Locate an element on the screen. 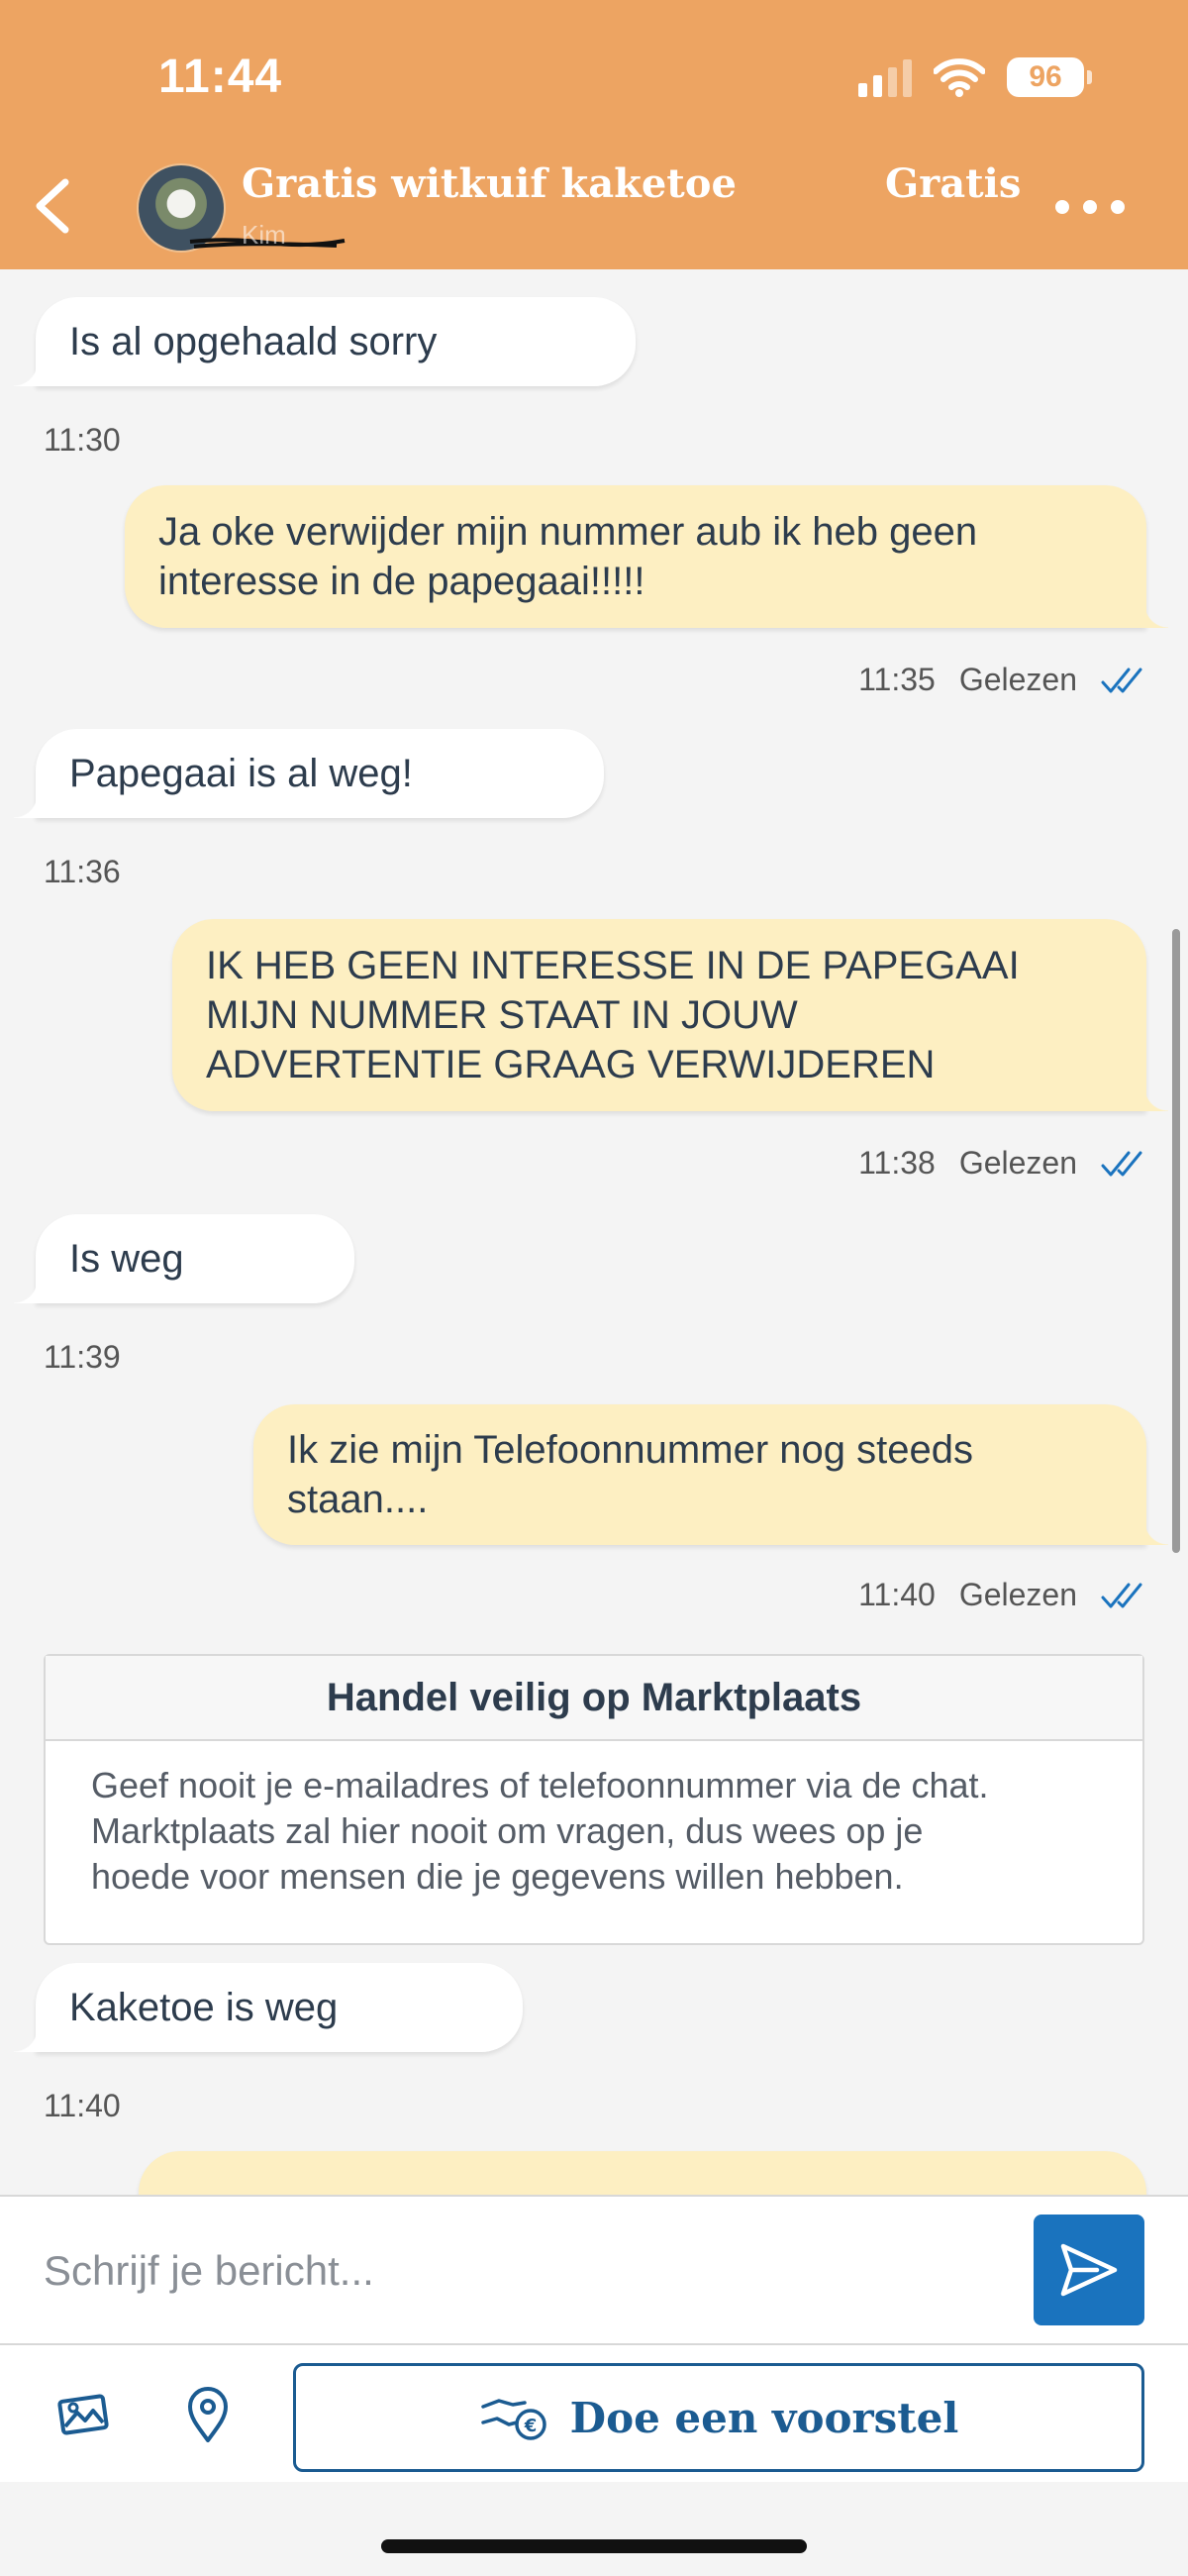 This screenshot has height=2576, width=1188. message-bubble-incoming: Kaketoe is weg is located at coordinates (269, 2007).